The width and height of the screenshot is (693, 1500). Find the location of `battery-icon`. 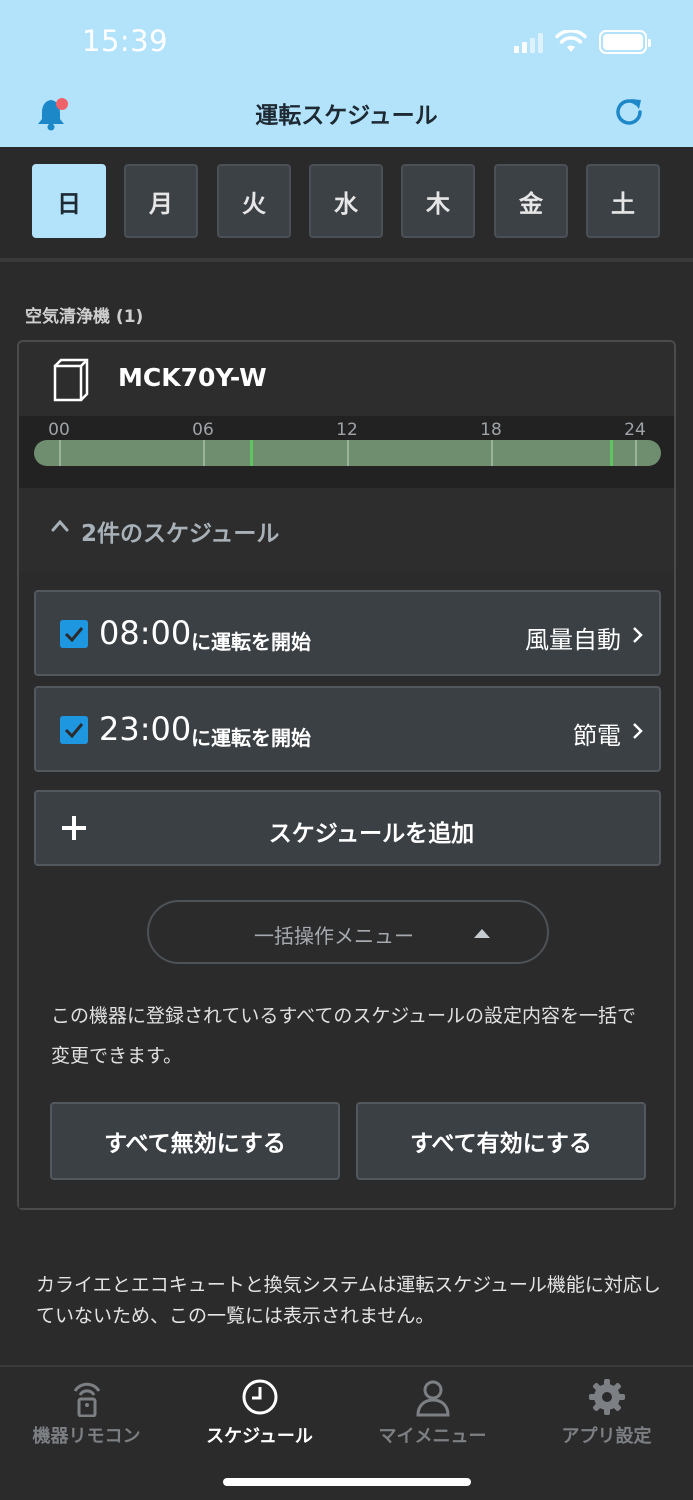

battery-icon is located at coordinates (625, 42).